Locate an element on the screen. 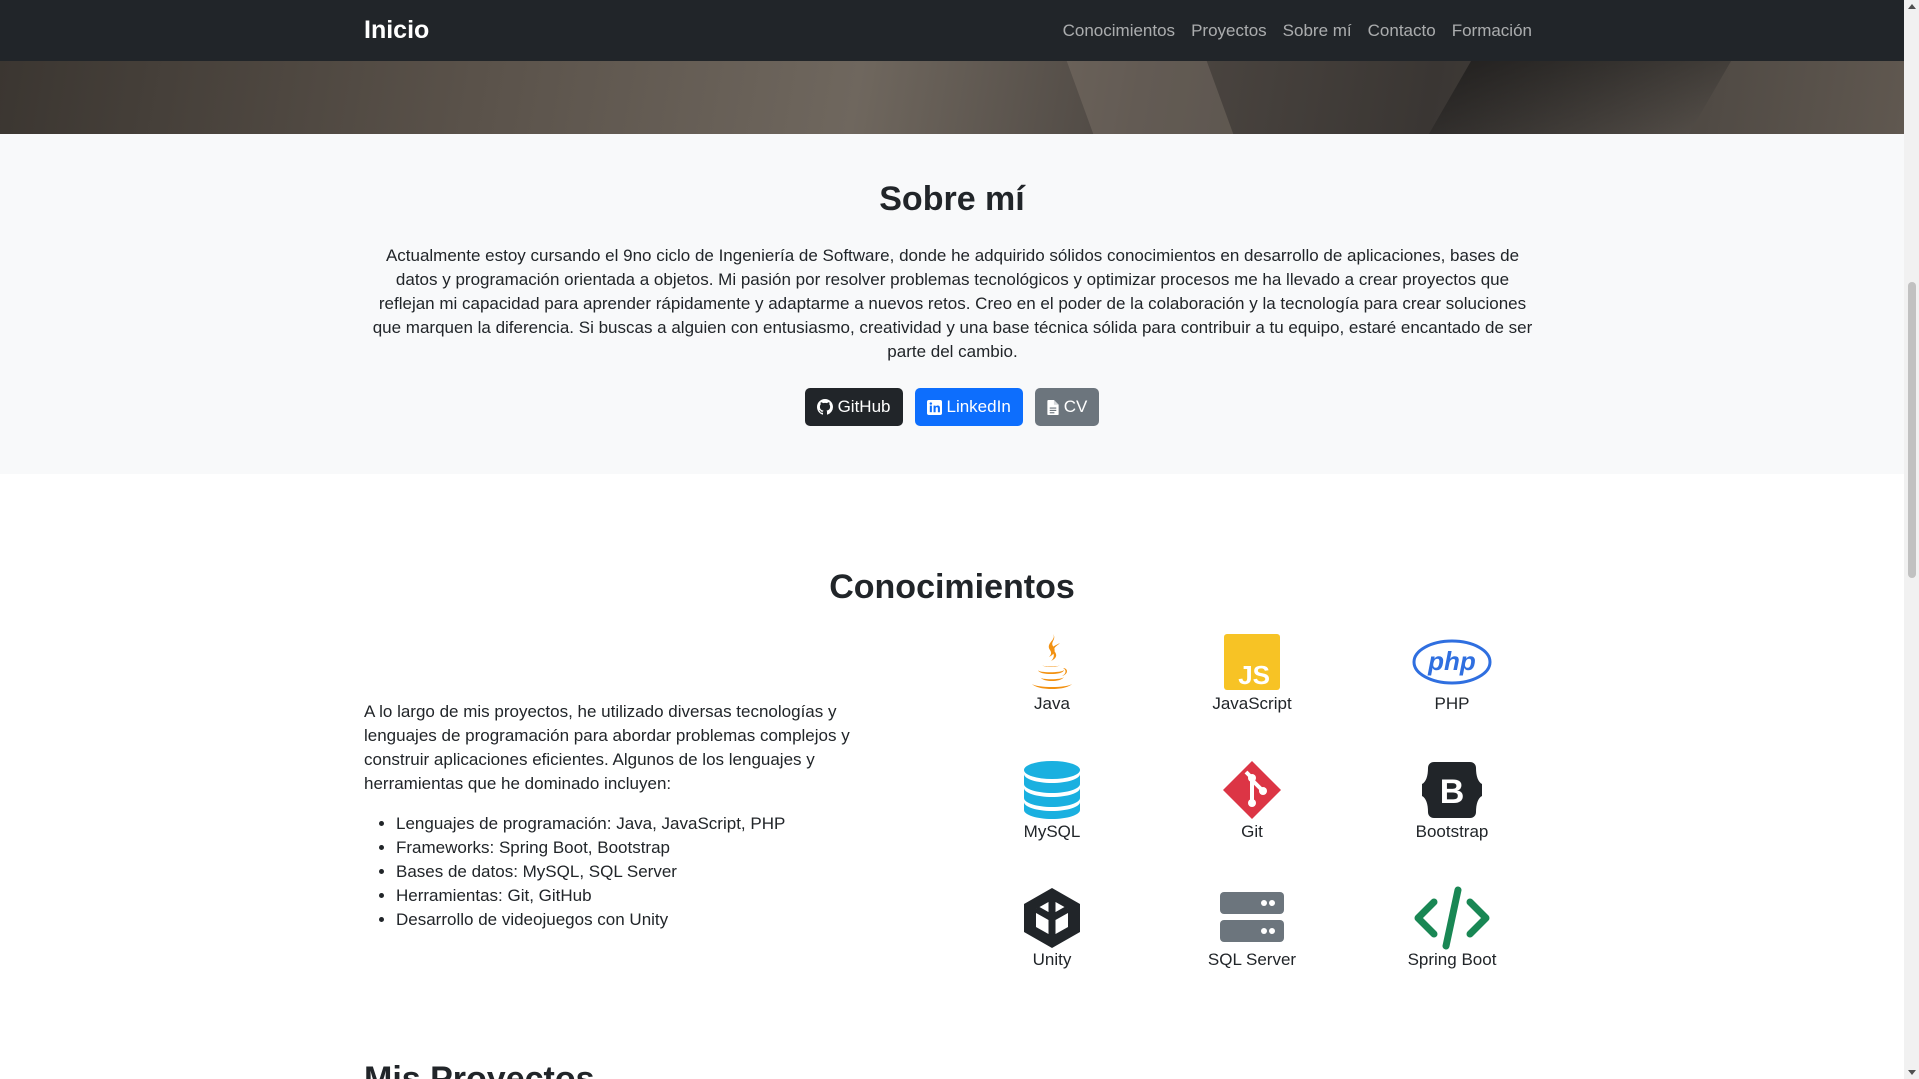 The height and width of the screenshot is (1079, 1919). list-item: Desarrollo de videojuegos con Unity is located at coordinates (652, 920).